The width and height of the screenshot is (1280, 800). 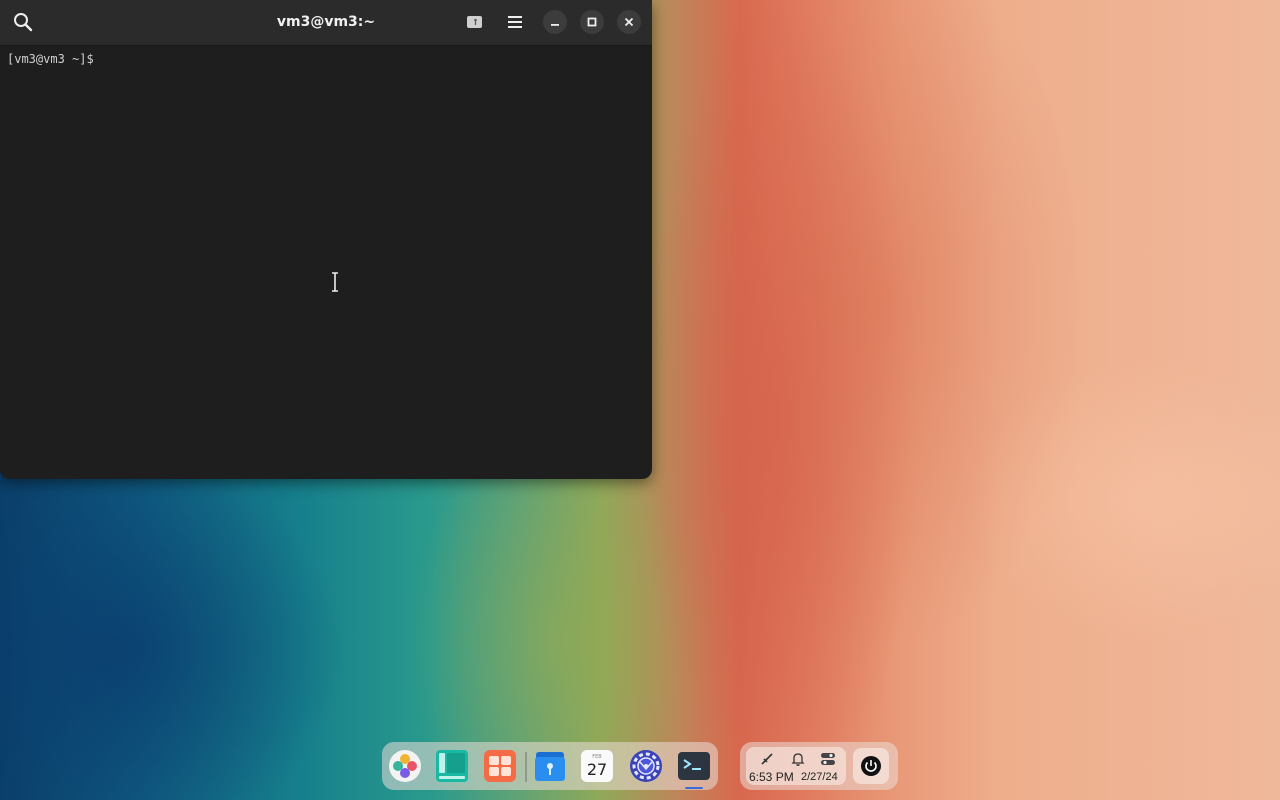 What do you see at coordinates (475, 22) in the screenshot?
I see `new-tab-icon` at bounding box center [475, 22].